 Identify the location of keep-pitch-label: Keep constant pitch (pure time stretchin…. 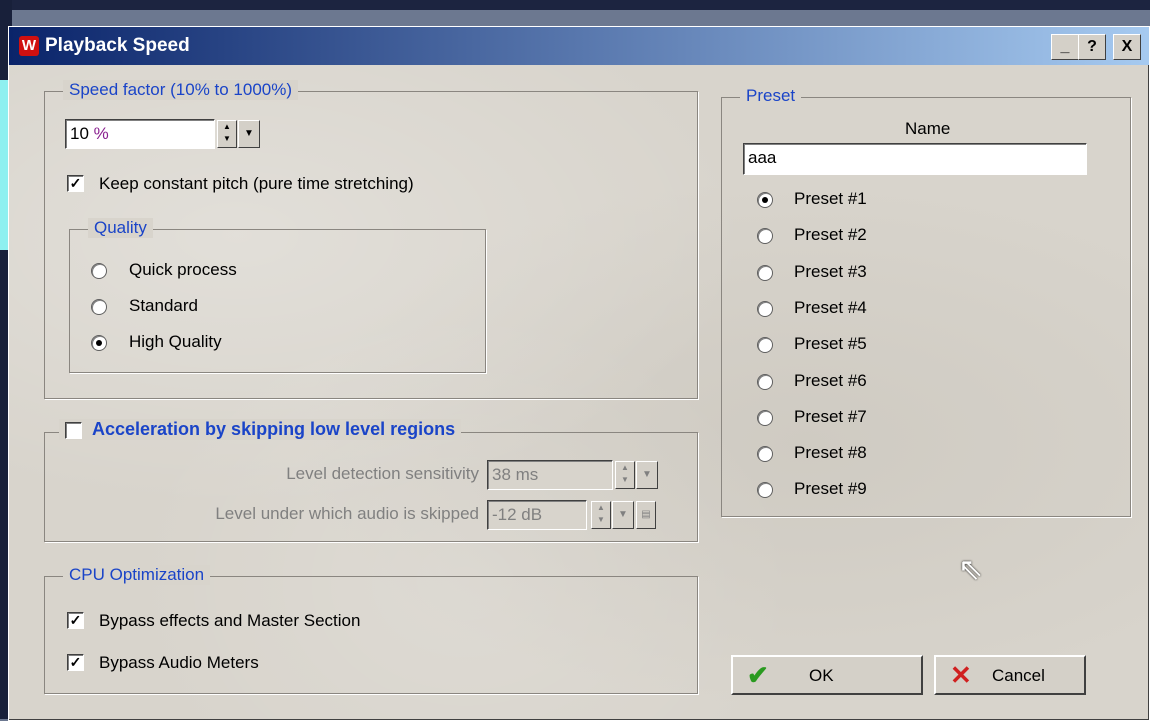
(256, 183).